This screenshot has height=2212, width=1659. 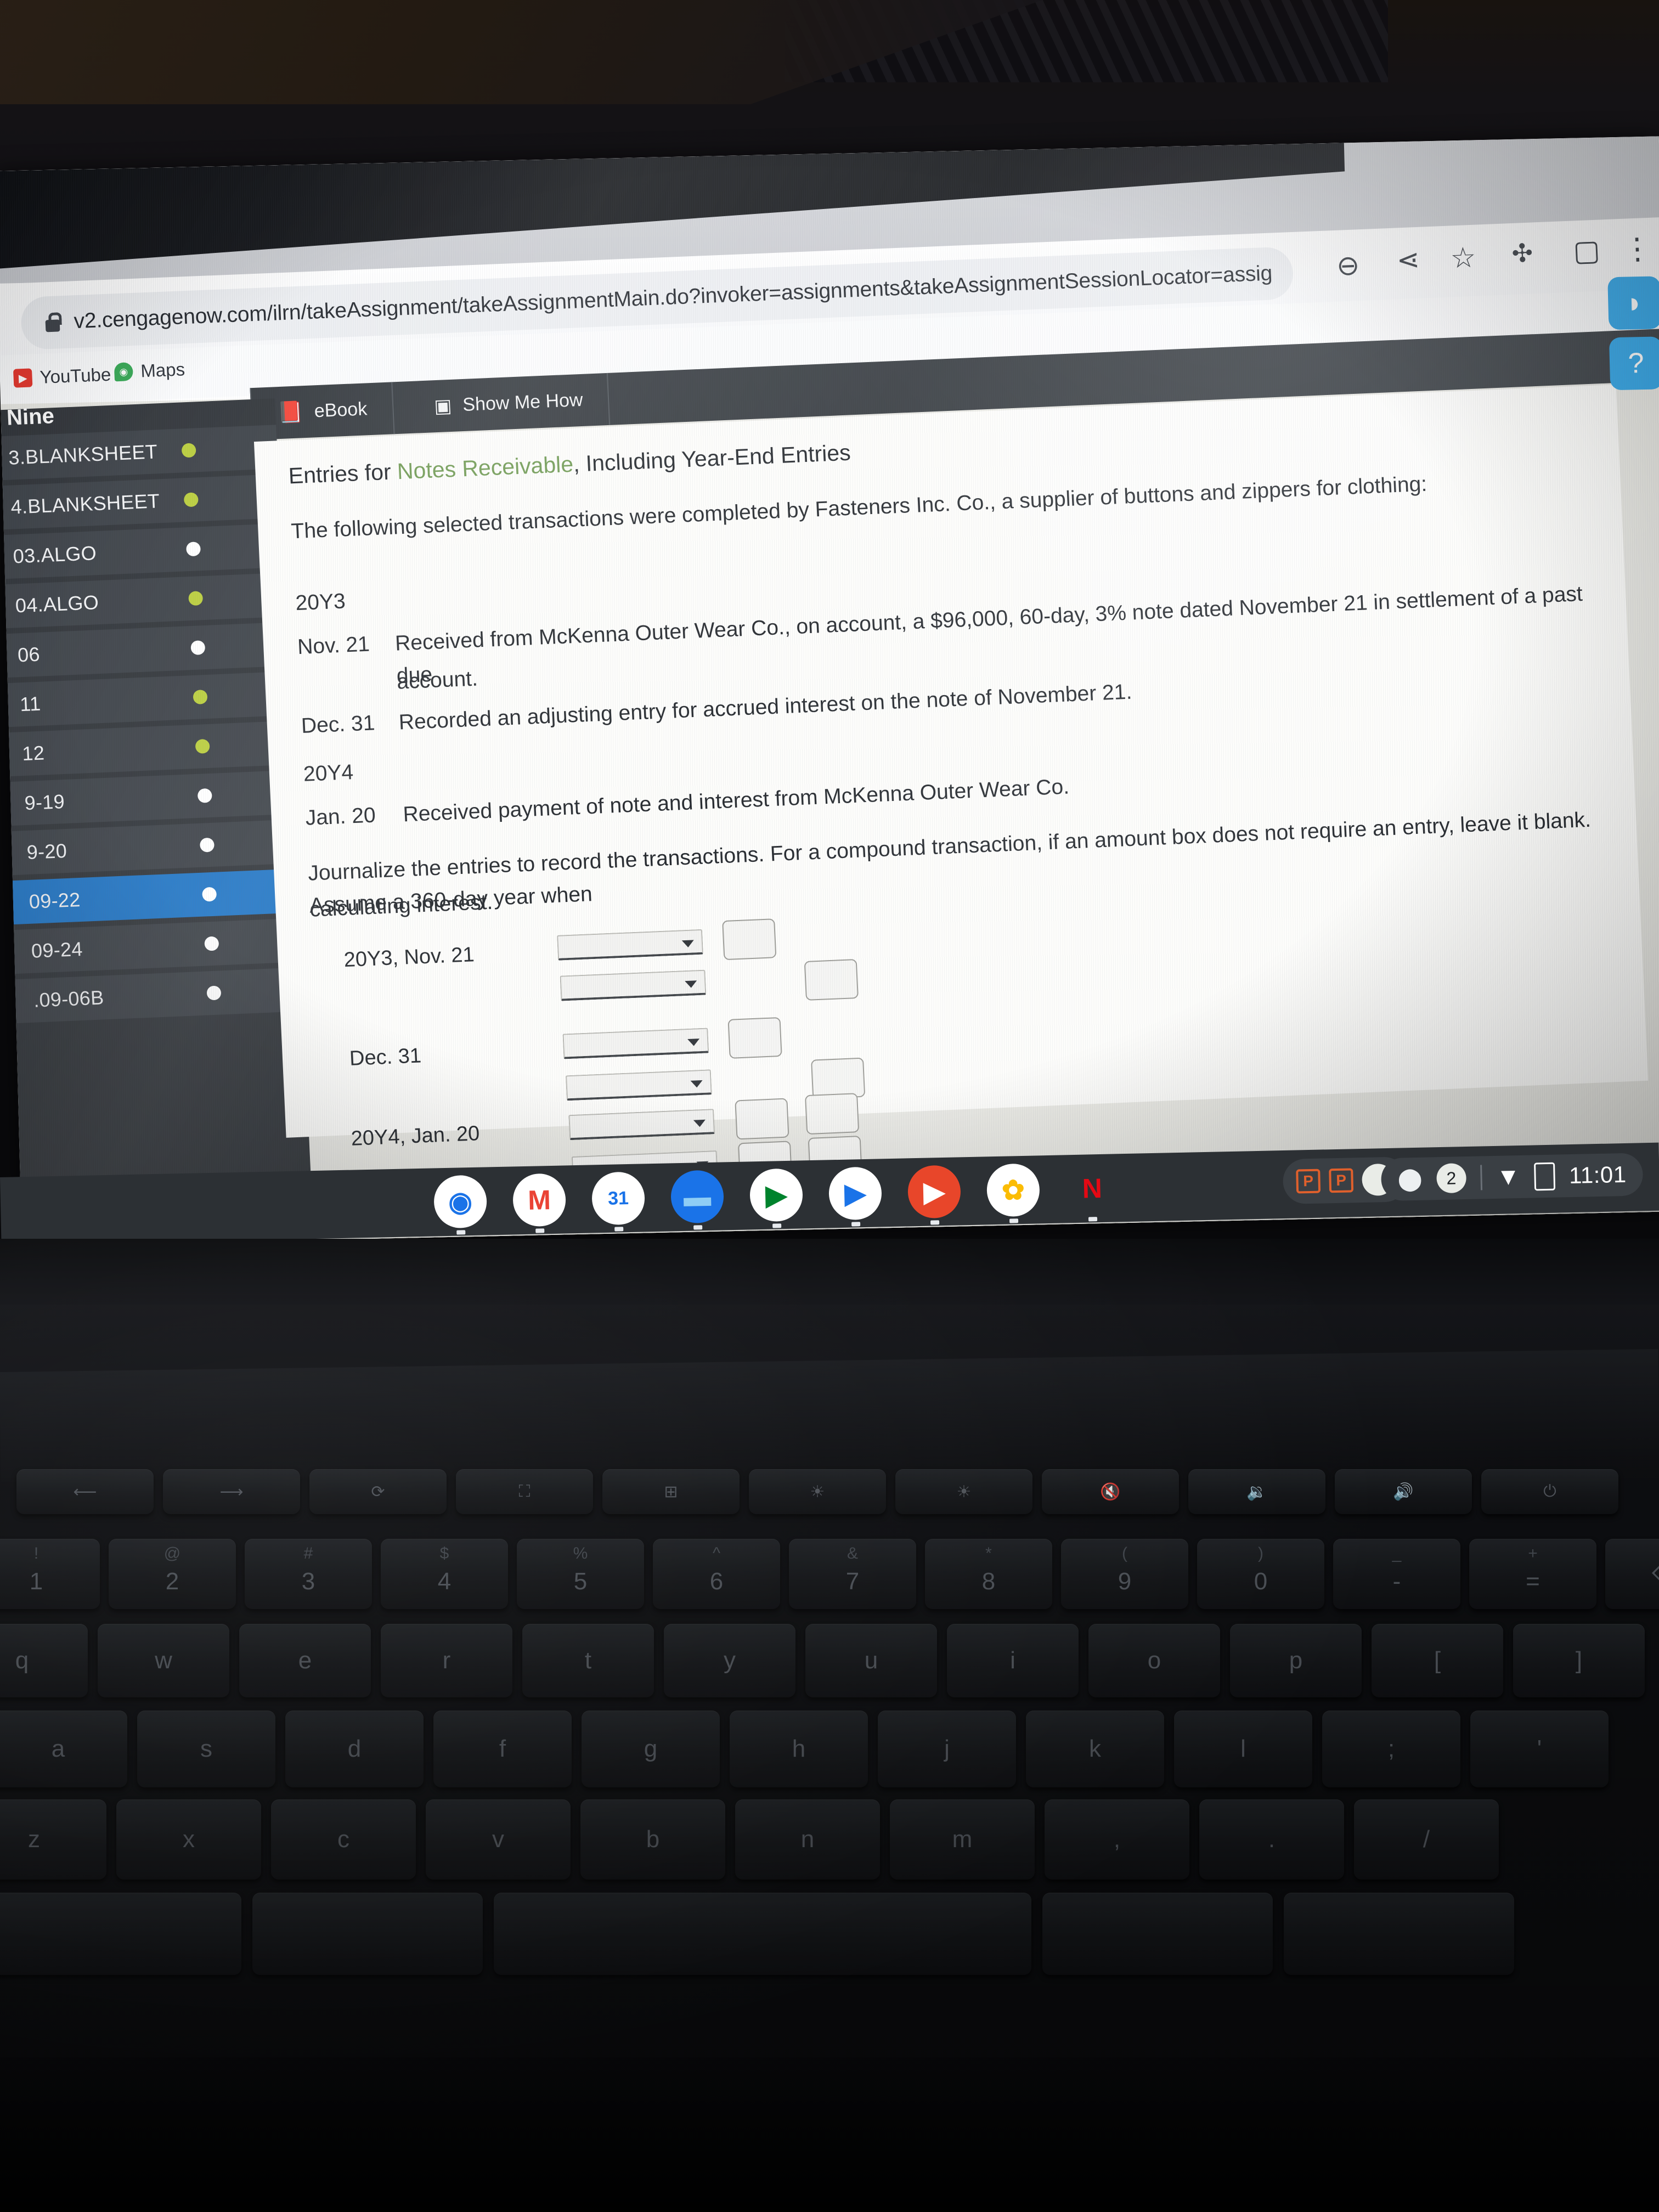 I want to click on bookmark-youtube: ▶ YouTube, so click(x=62, y=376).